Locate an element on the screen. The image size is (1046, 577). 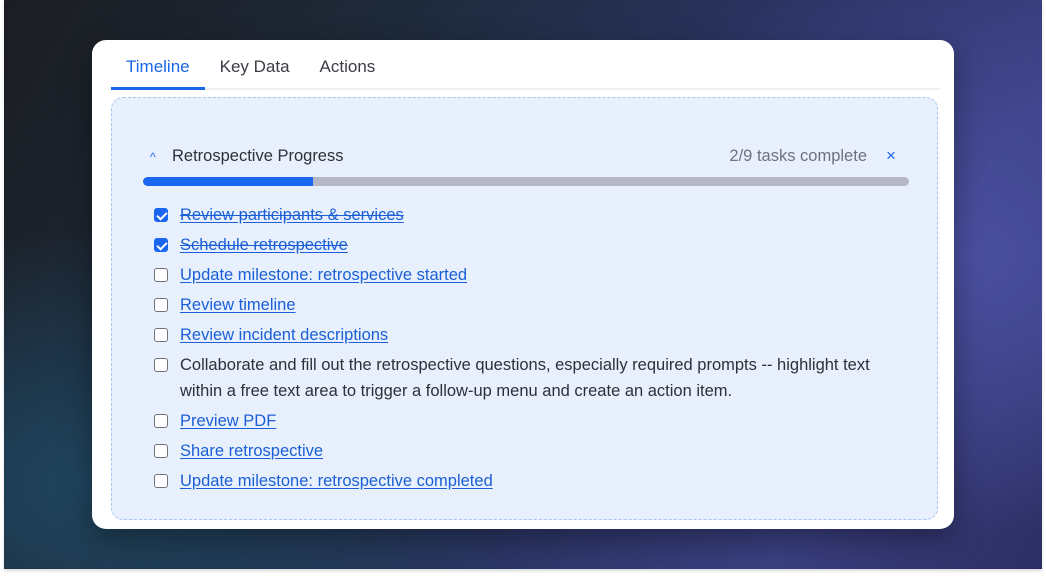
task-link: Update milestone: retrospective started is located at coordinates (323, 275).